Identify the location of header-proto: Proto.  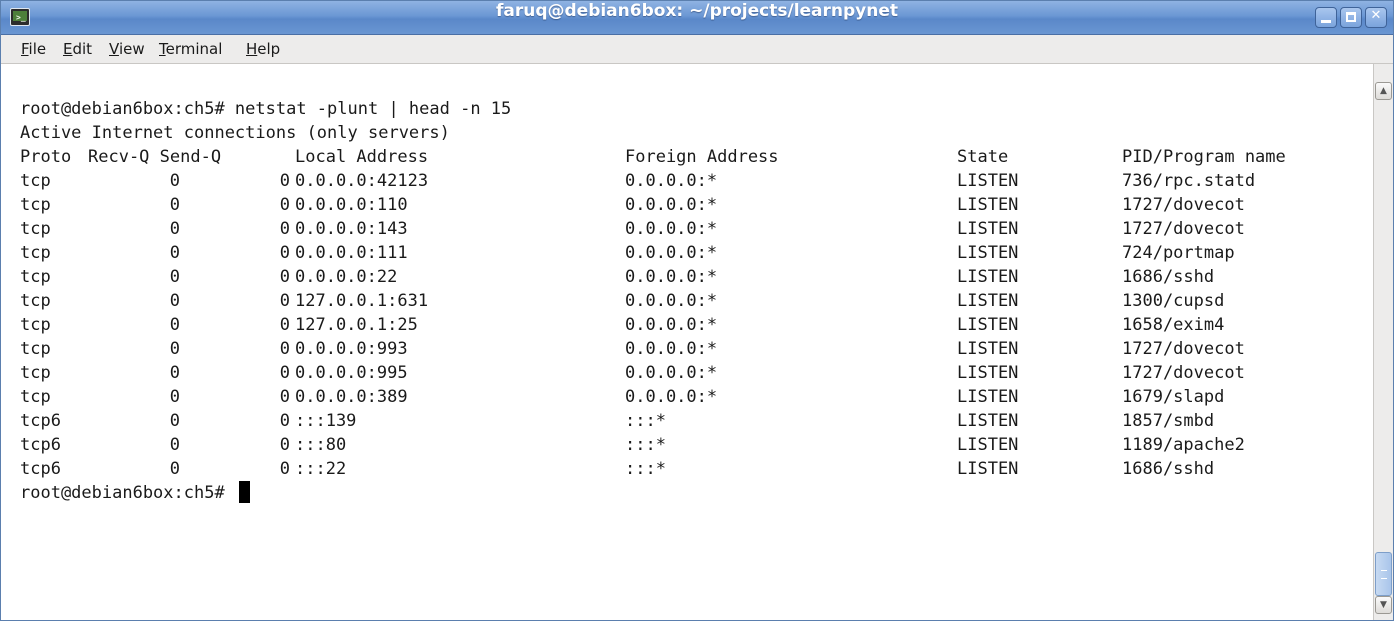
(46, 157).